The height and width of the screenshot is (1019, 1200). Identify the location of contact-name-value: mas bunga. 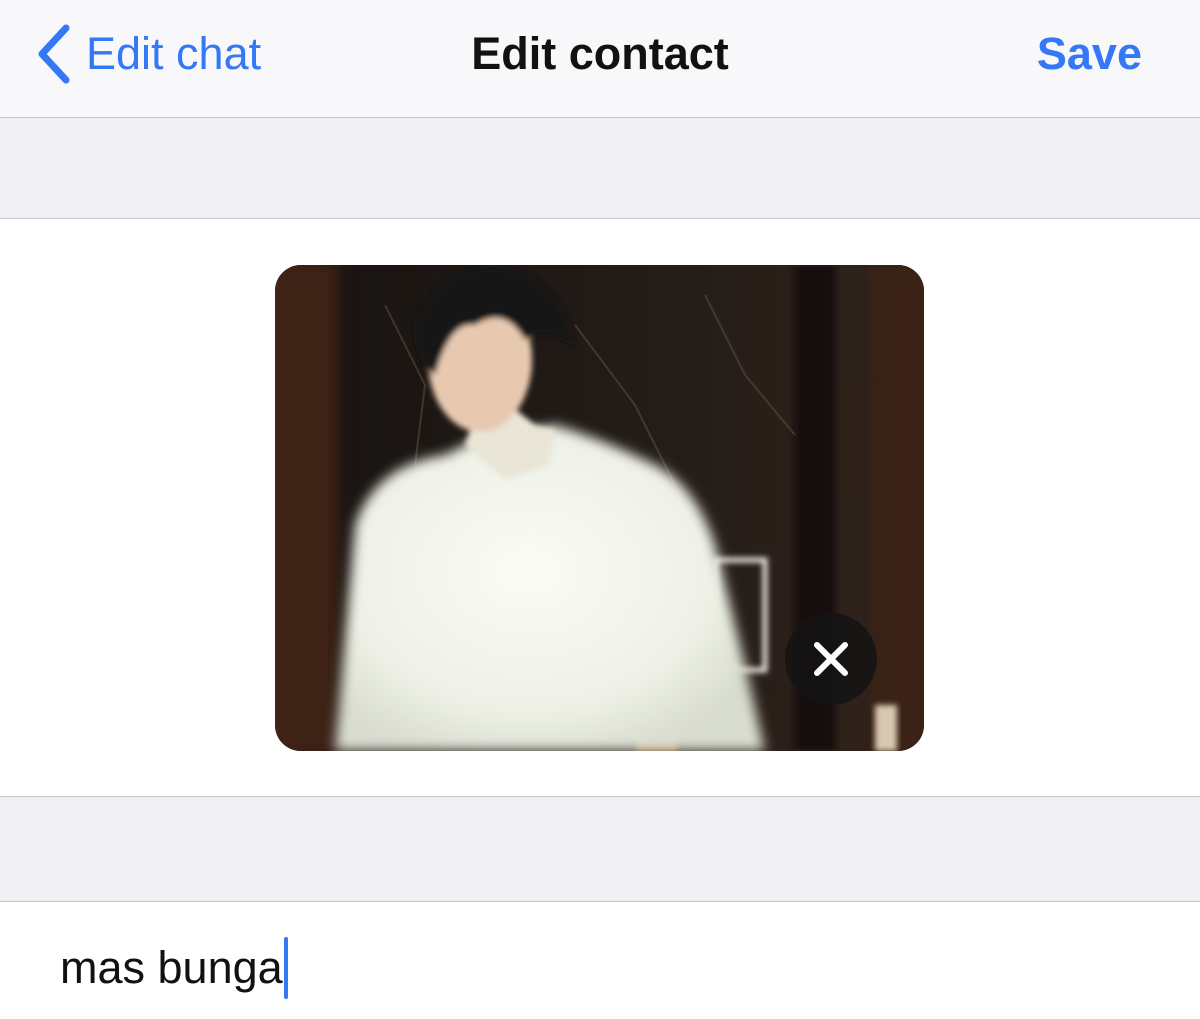
(171, 967).